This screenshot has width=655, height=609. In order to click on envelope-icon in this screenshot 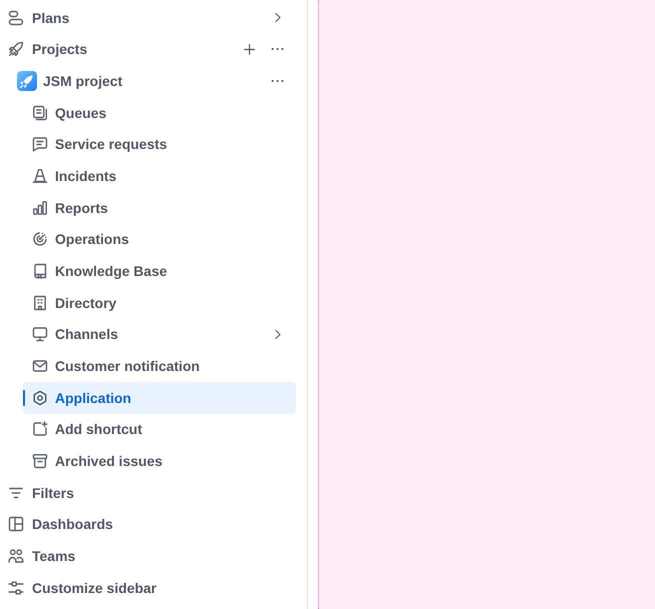, I will do `click(40, 366)`.